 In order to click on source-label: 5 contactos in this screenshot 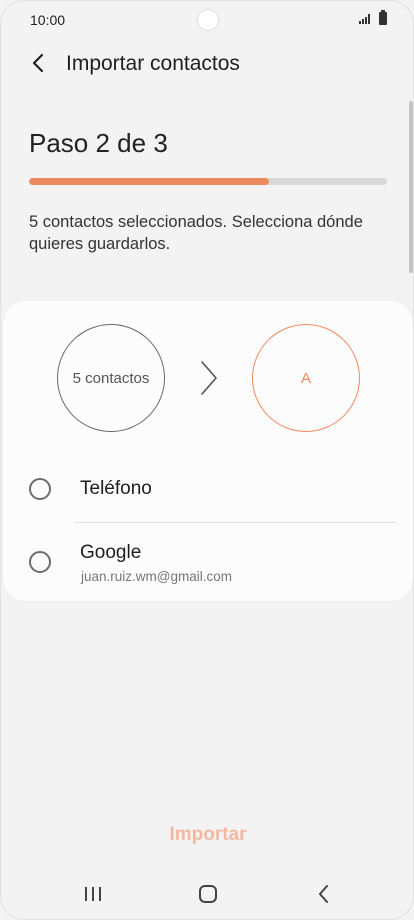, I will do `click(111, 378)`.